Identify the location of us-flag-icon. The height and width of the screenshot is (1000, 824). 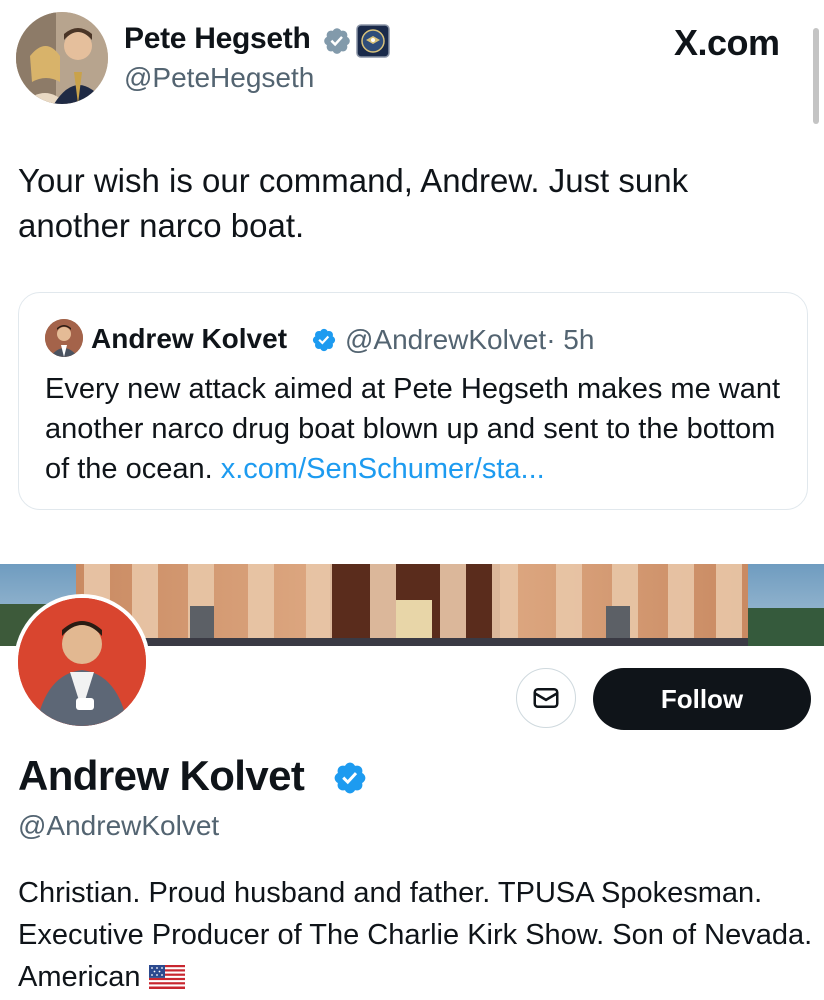
(166, 977).